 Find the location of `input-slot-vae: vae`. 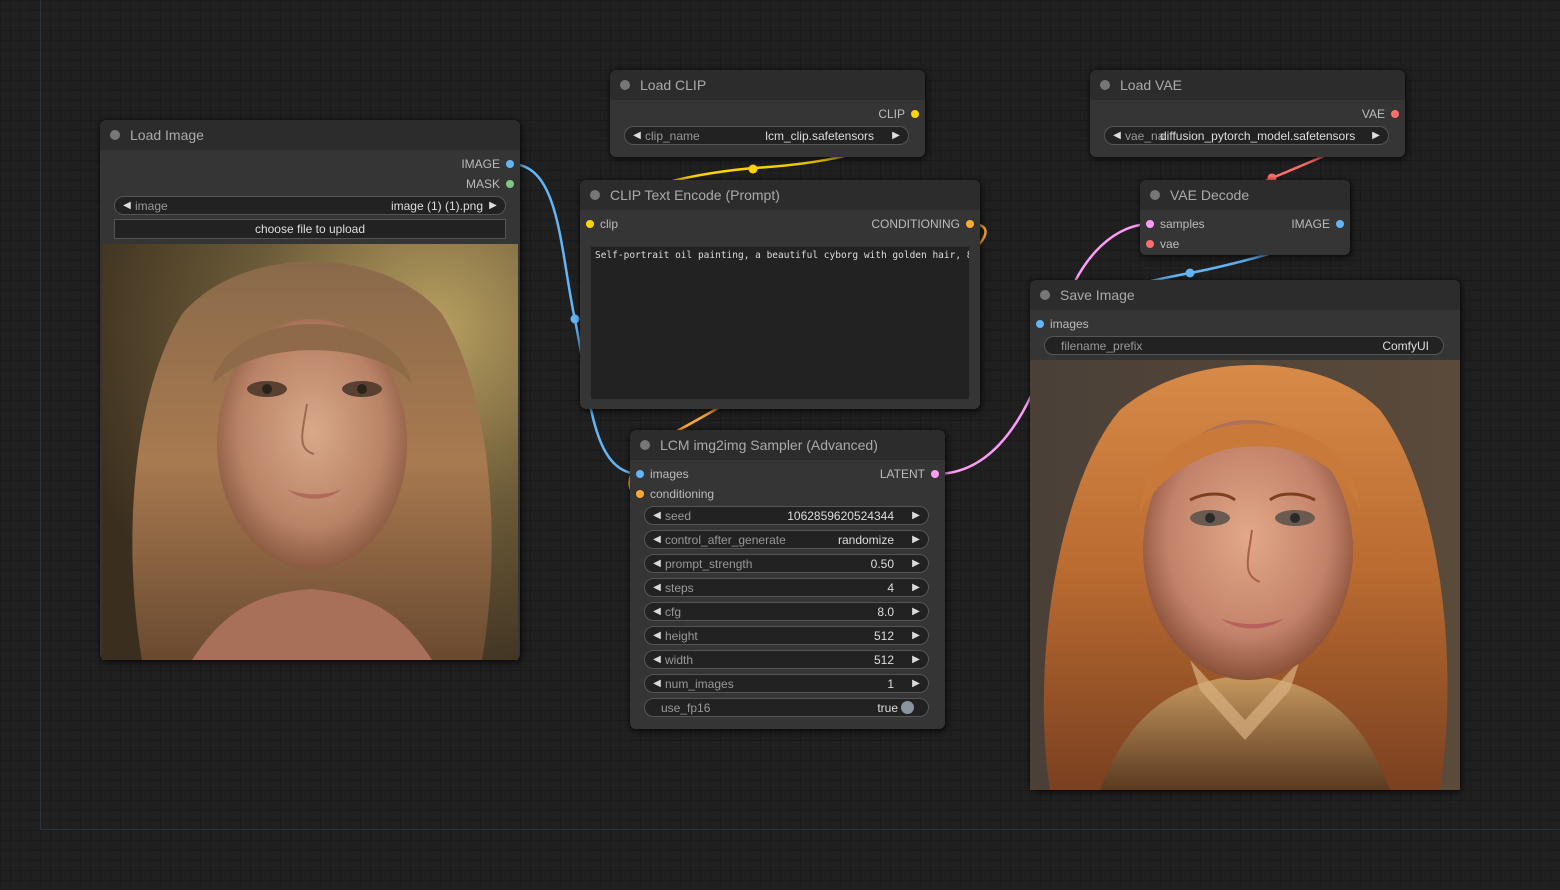

input-slot-vae: vae is located at coordinates (1159, 244).